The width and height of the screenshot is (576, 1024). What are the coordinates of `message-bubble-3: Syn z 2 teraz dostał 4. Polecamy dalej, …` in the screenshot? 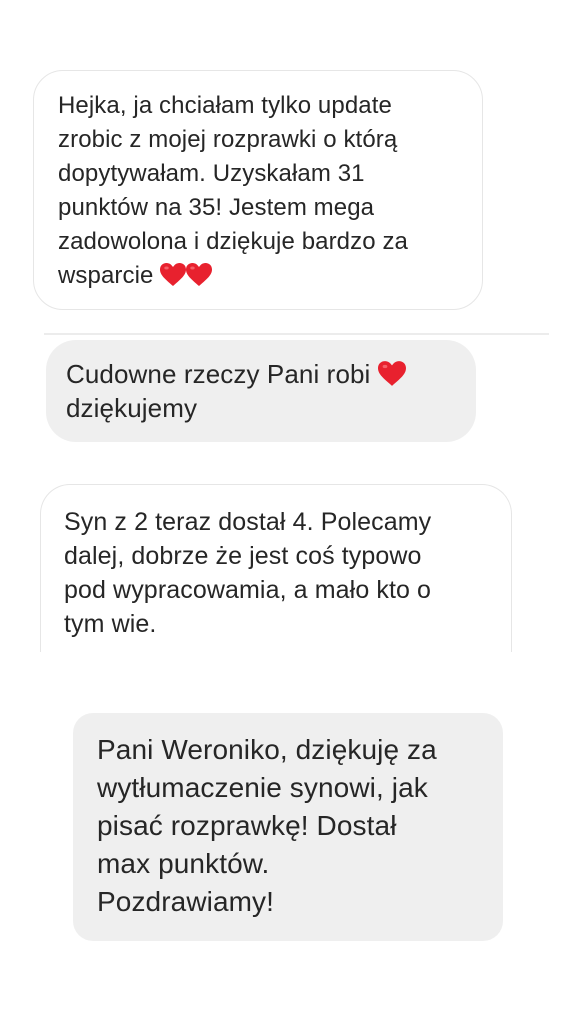 It's located at (276, 571).